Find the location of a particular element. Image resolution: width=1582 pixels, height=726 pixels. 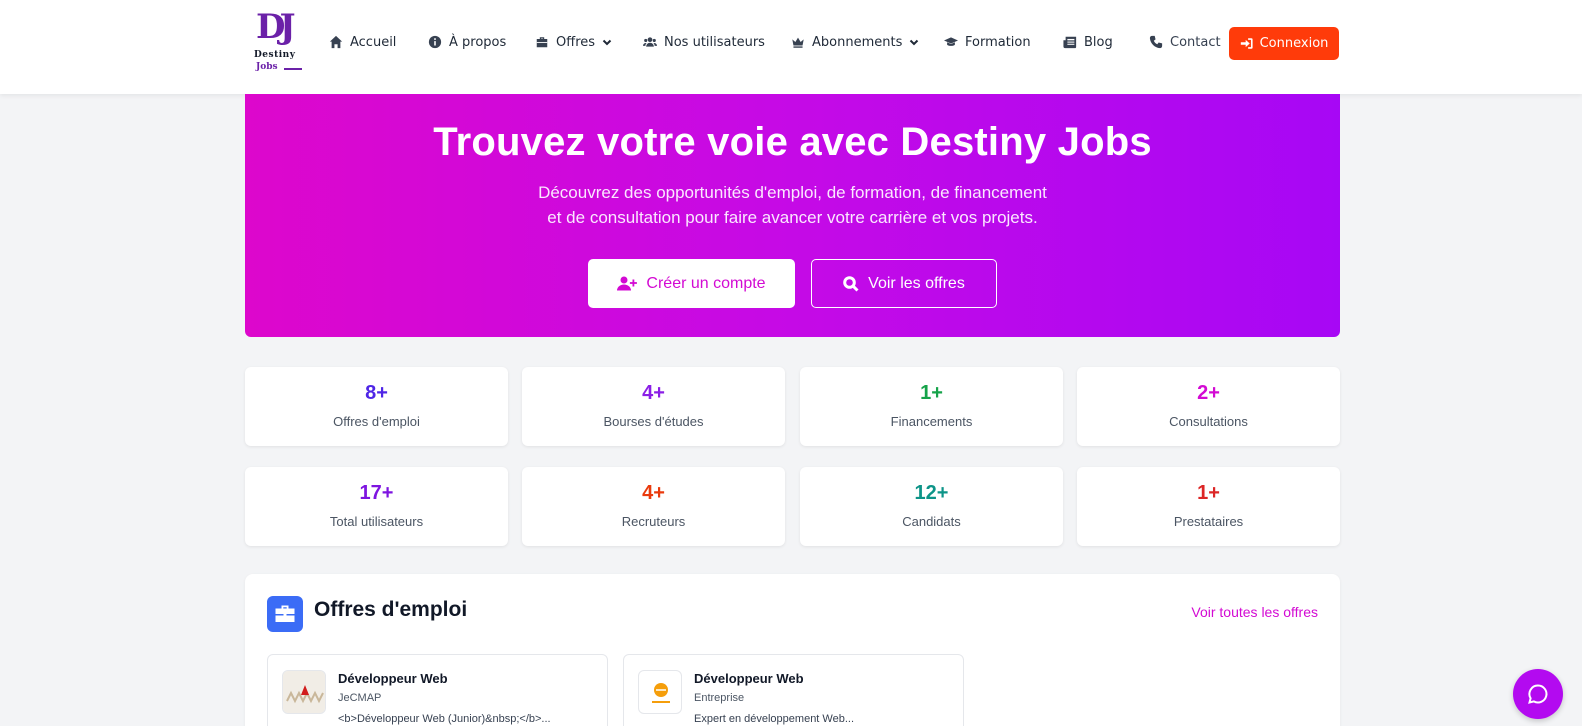

user-plus-icon is located at coordinates (627, 283).